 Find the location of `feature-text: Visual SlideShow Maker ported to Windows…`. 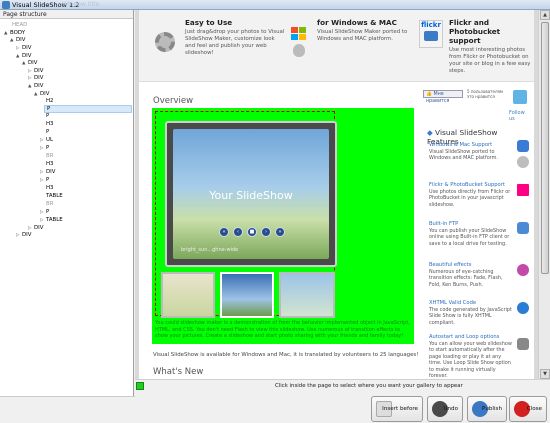

feature-text: Visual SlideShow Maker ported to Windows… is located at coordinates (362, 35).